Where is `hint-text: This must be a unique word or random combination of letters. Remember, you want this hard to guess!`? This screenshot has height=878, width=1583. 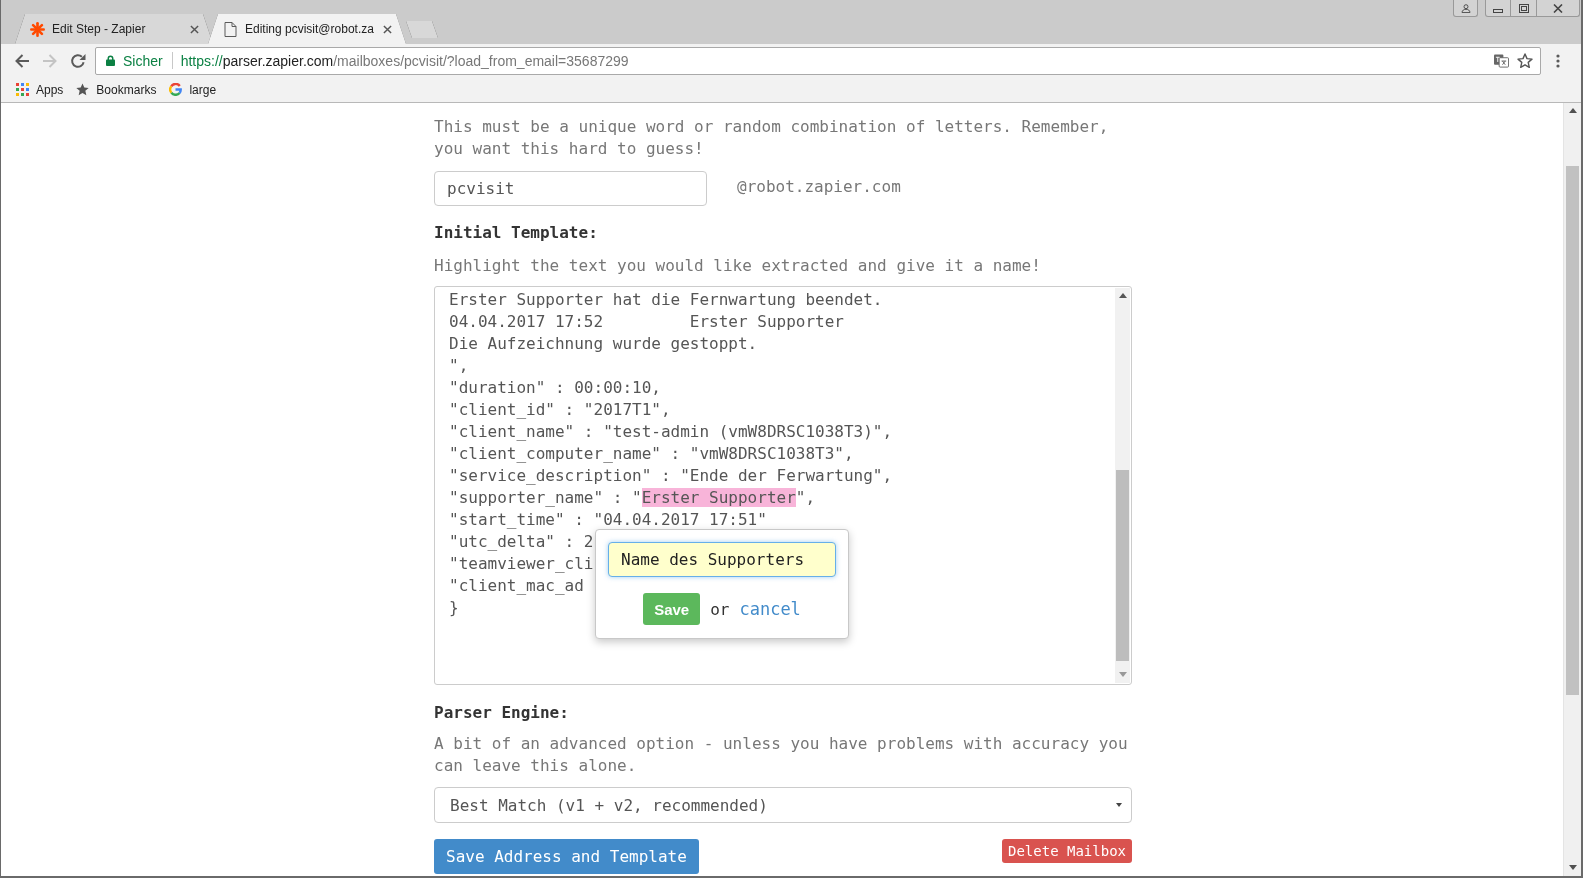 hint-text: This must be a unique word or random combination of letters. Remember, you want this hard to guess! is located at coordinates (772, 138).